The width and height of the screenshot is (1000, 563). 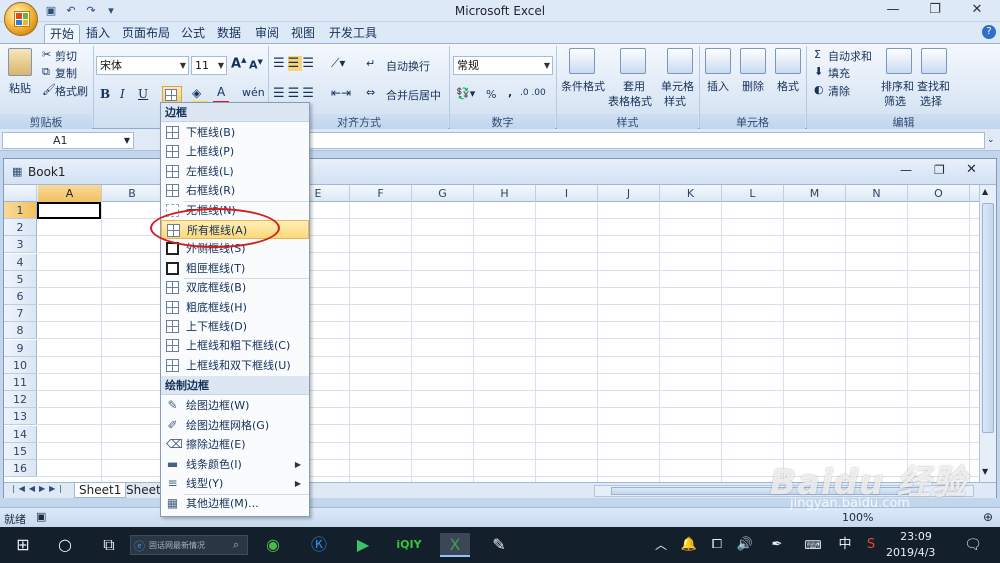 I want to click on sheet-tab-1: Sheet1, so click(x=100, y=490).